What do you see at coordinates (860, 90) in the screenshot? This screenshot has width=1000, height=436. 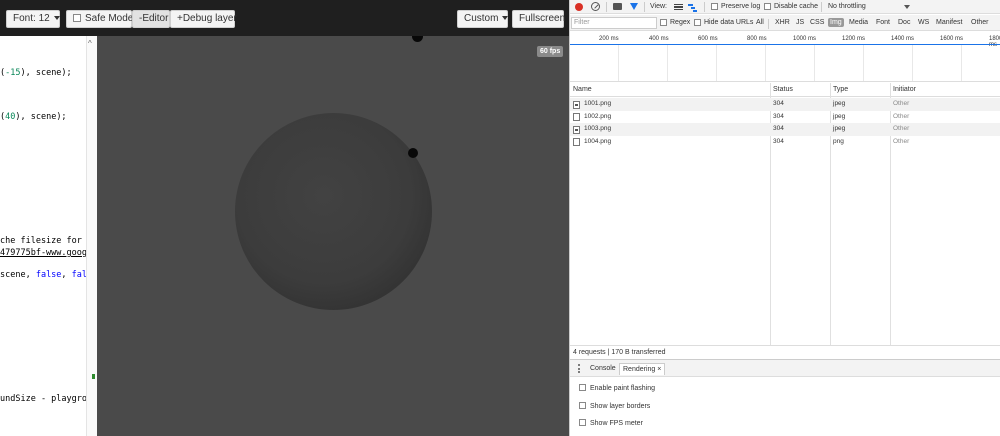 I see `column-header-type: Type` at bounding box center [860, 90].